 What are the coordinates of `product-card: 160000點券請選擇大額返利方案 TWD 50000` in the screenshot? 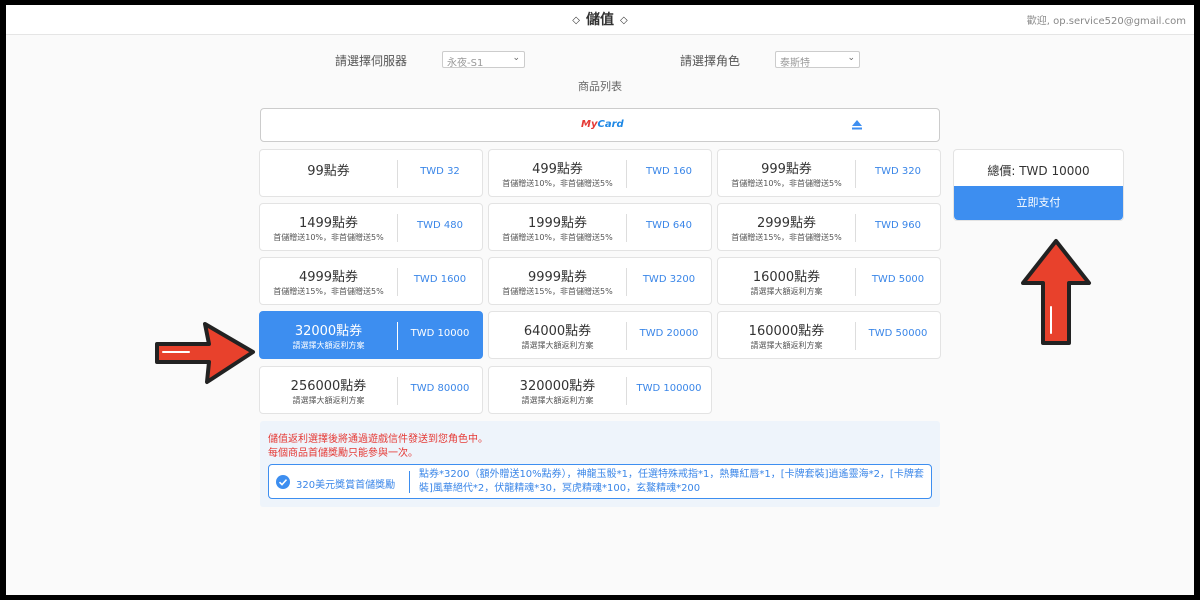 It's located at (829, 335).